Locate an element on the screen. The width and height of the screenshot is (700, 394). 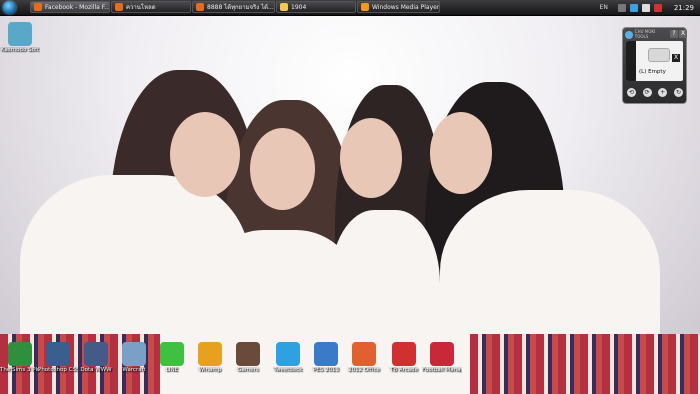
desktop-icon-6: Gamers is located at coordinates (248, 358).